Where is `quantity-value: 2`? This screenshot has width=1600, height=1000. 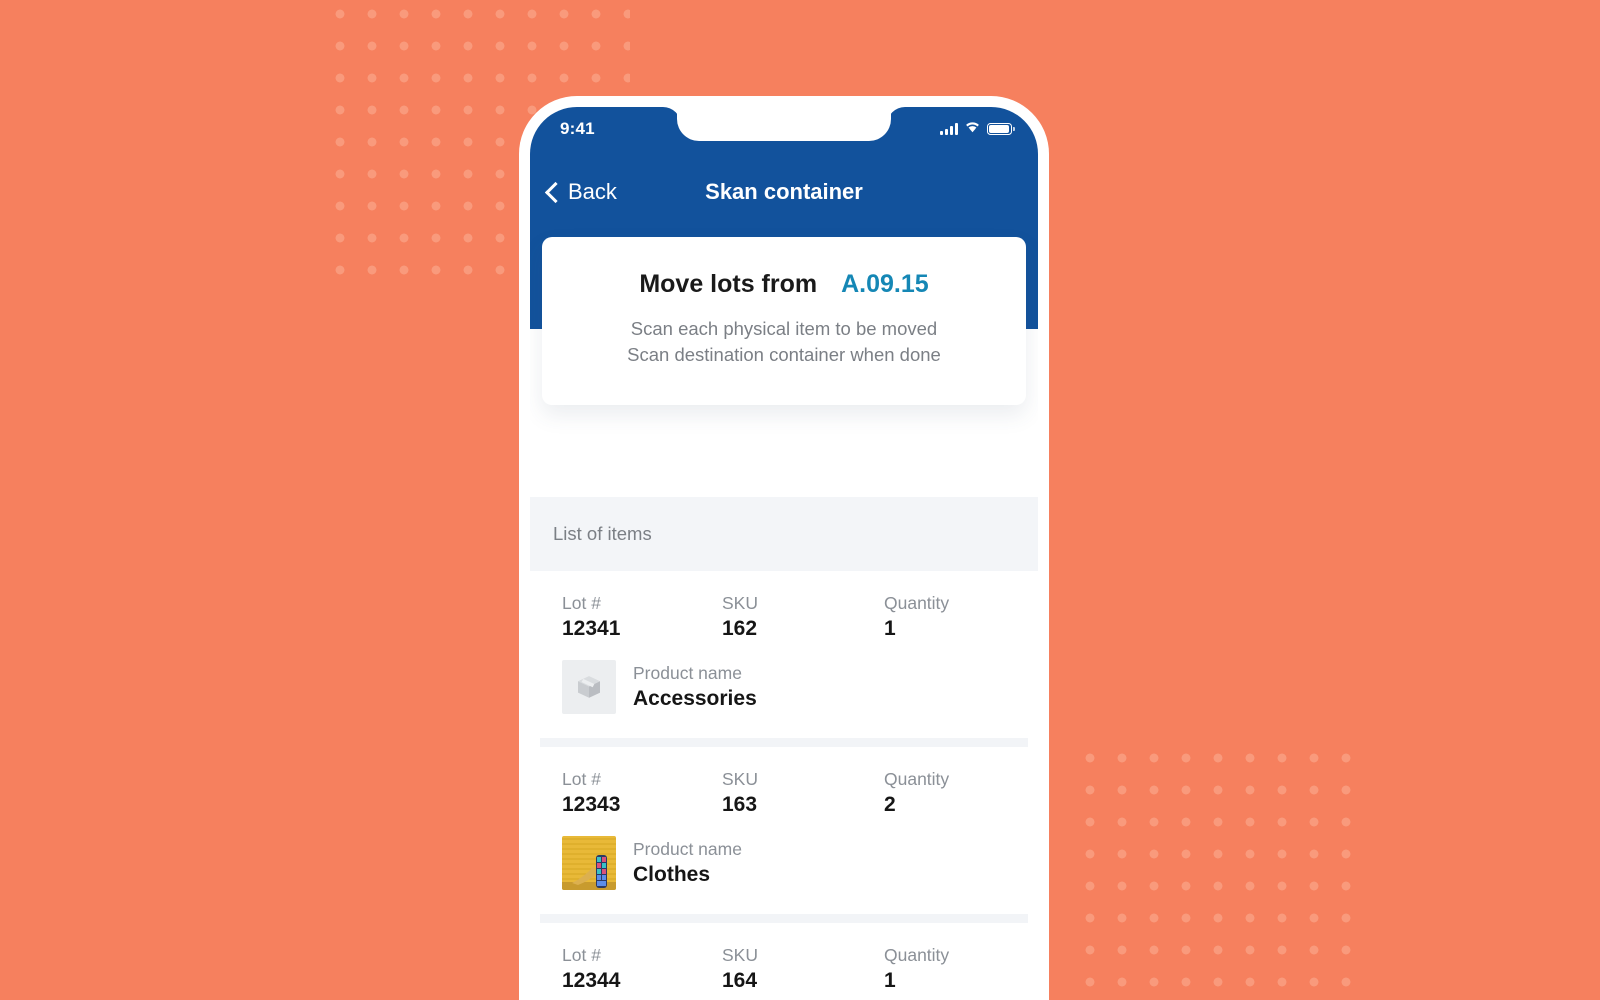
quantity-value: 2 is located at coordinates (890, 804).